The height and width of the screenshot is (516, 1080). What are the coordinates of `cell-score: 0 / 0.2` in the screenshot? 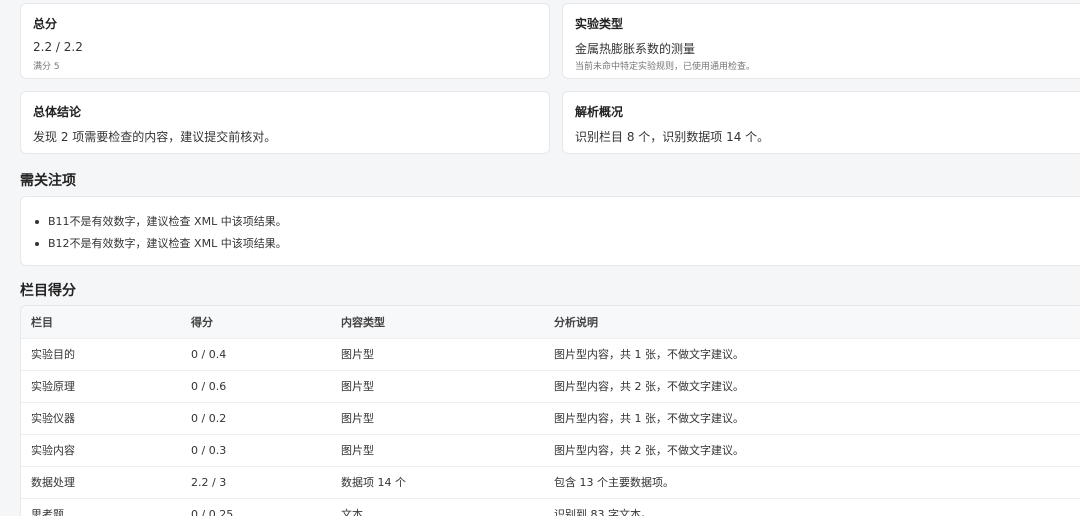 It's located at (256, 418).